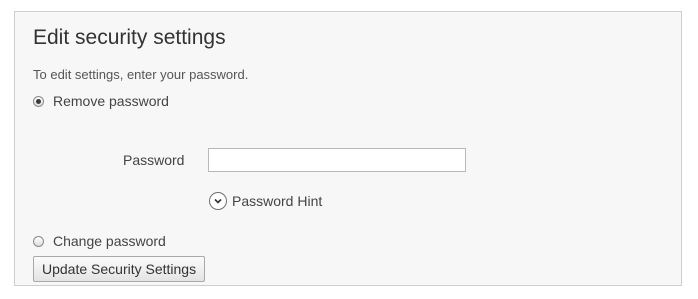 This screenshot has height=299, width=698. Describe the element at coordinates (119, 269) in the screenshot. I see `update-security-settings-button: Update Security Settings` at that location.